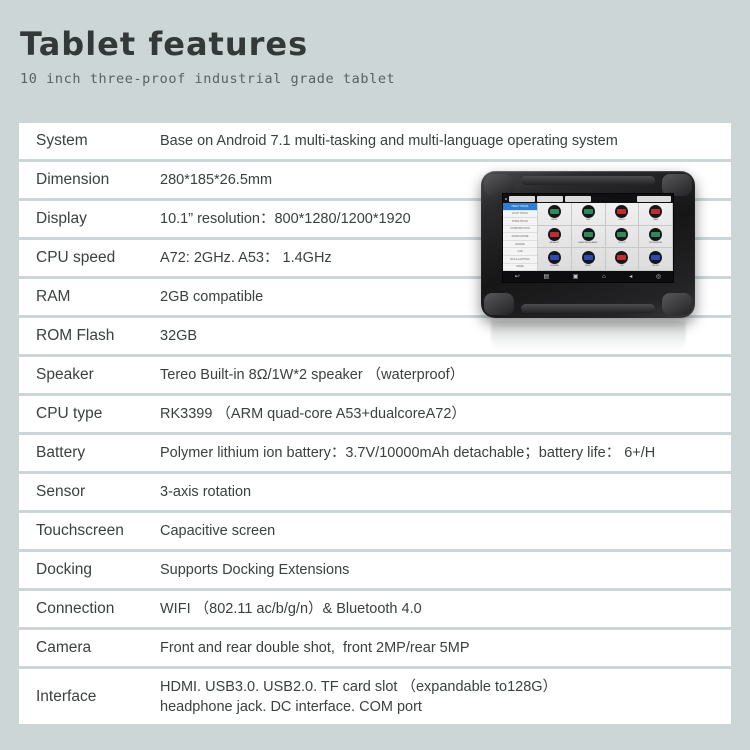  I want to click on table-row: ROM Flash 32GB, so click(375, 336).